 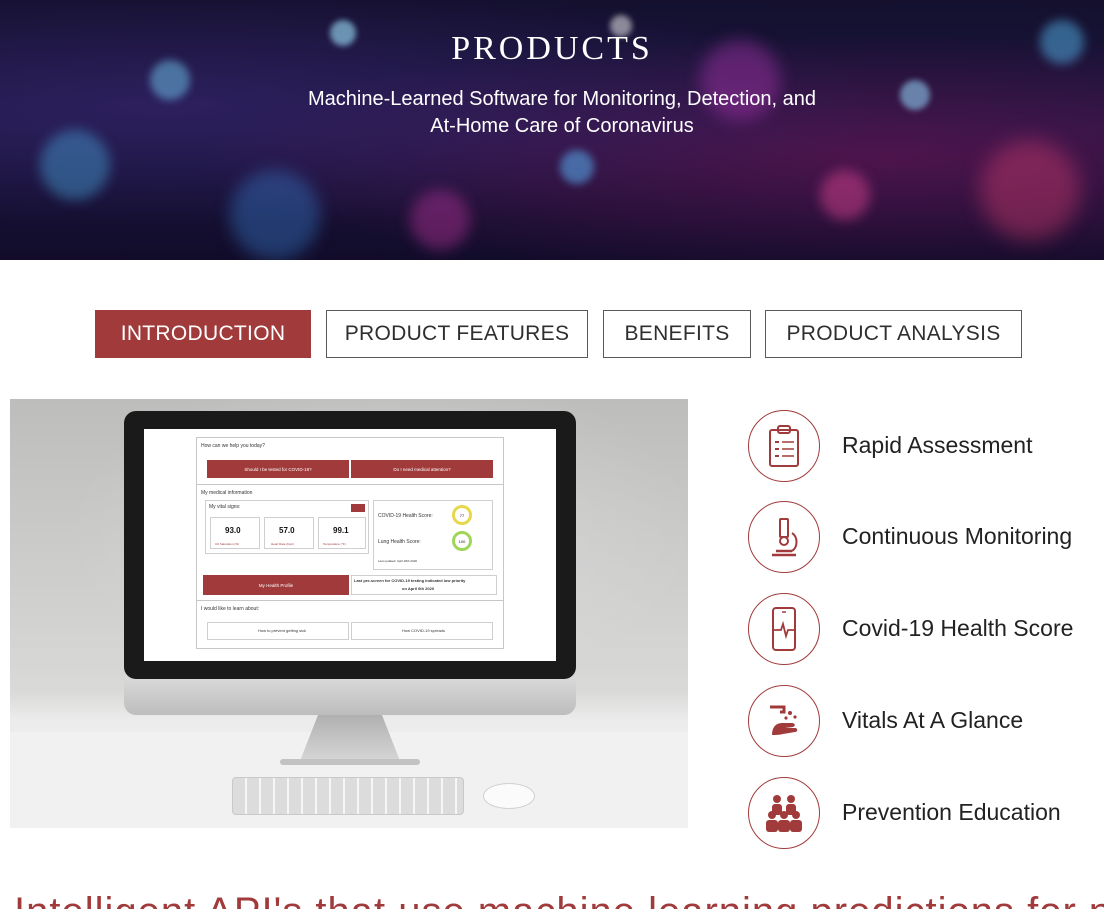 I want to click on keyboard, so click(x=348, y=796).